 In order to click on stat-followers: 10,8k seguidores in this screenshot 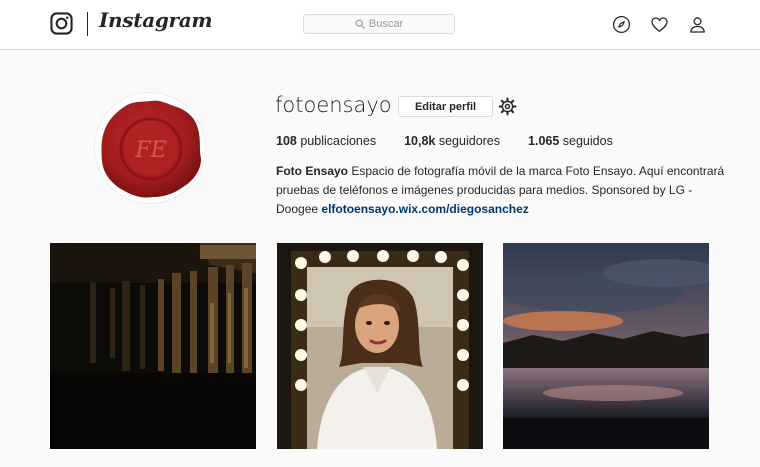, I will do `click(452, 141)`.